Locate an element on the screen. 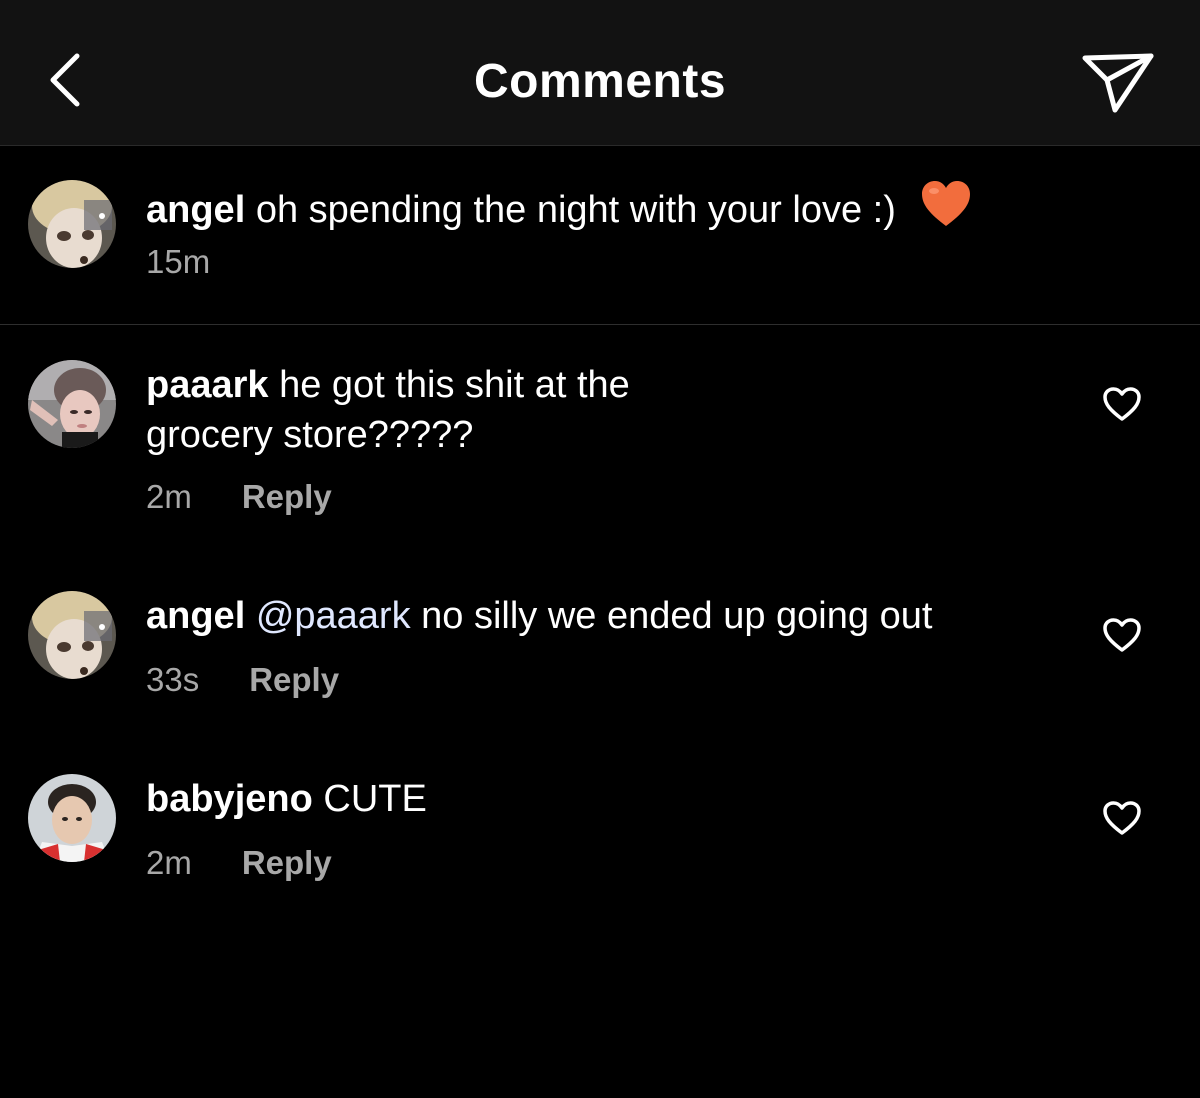 Image resolution: width=1200 pixels, height=1098 pixels. comment-text: no silly we ended up going out is located at coordinates (677, 616).